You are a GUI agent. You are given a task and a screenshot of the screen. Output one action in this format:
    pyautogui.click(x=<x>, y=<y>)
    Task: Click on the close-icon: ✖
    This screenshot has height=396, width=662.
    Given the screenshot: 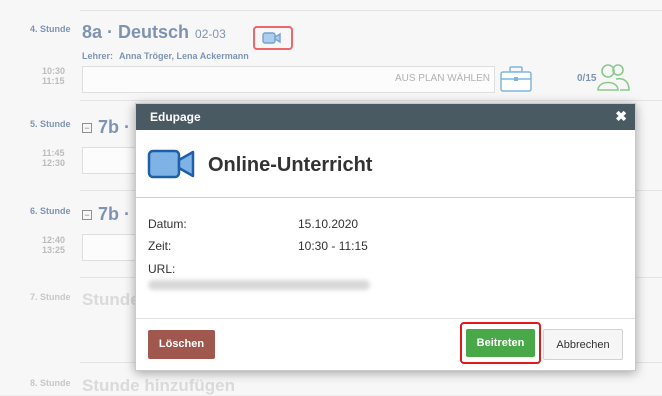 What is the action you would take?
    pyautogui.click(x=621, y=116)
    